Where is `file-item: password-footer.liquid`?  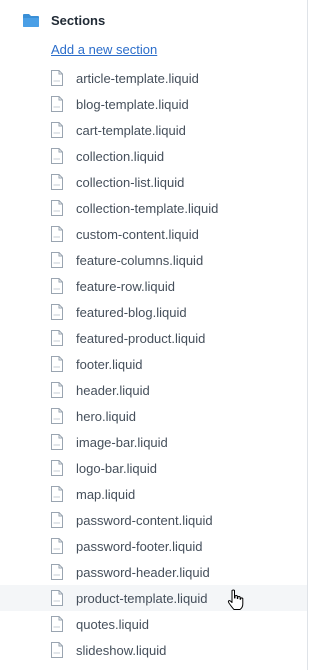 file-item: password-footer.liquid is located at coordinates (153, 546).